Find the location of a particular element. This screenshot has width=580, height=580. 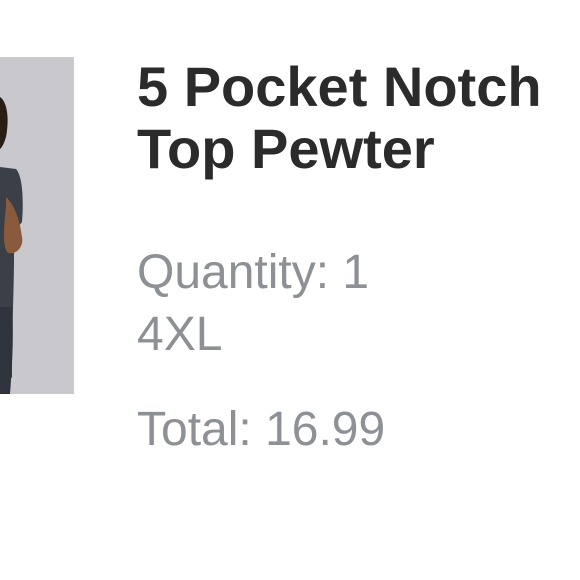

quantity-label: Quantity: 1 is located at coordinates (253, 272).